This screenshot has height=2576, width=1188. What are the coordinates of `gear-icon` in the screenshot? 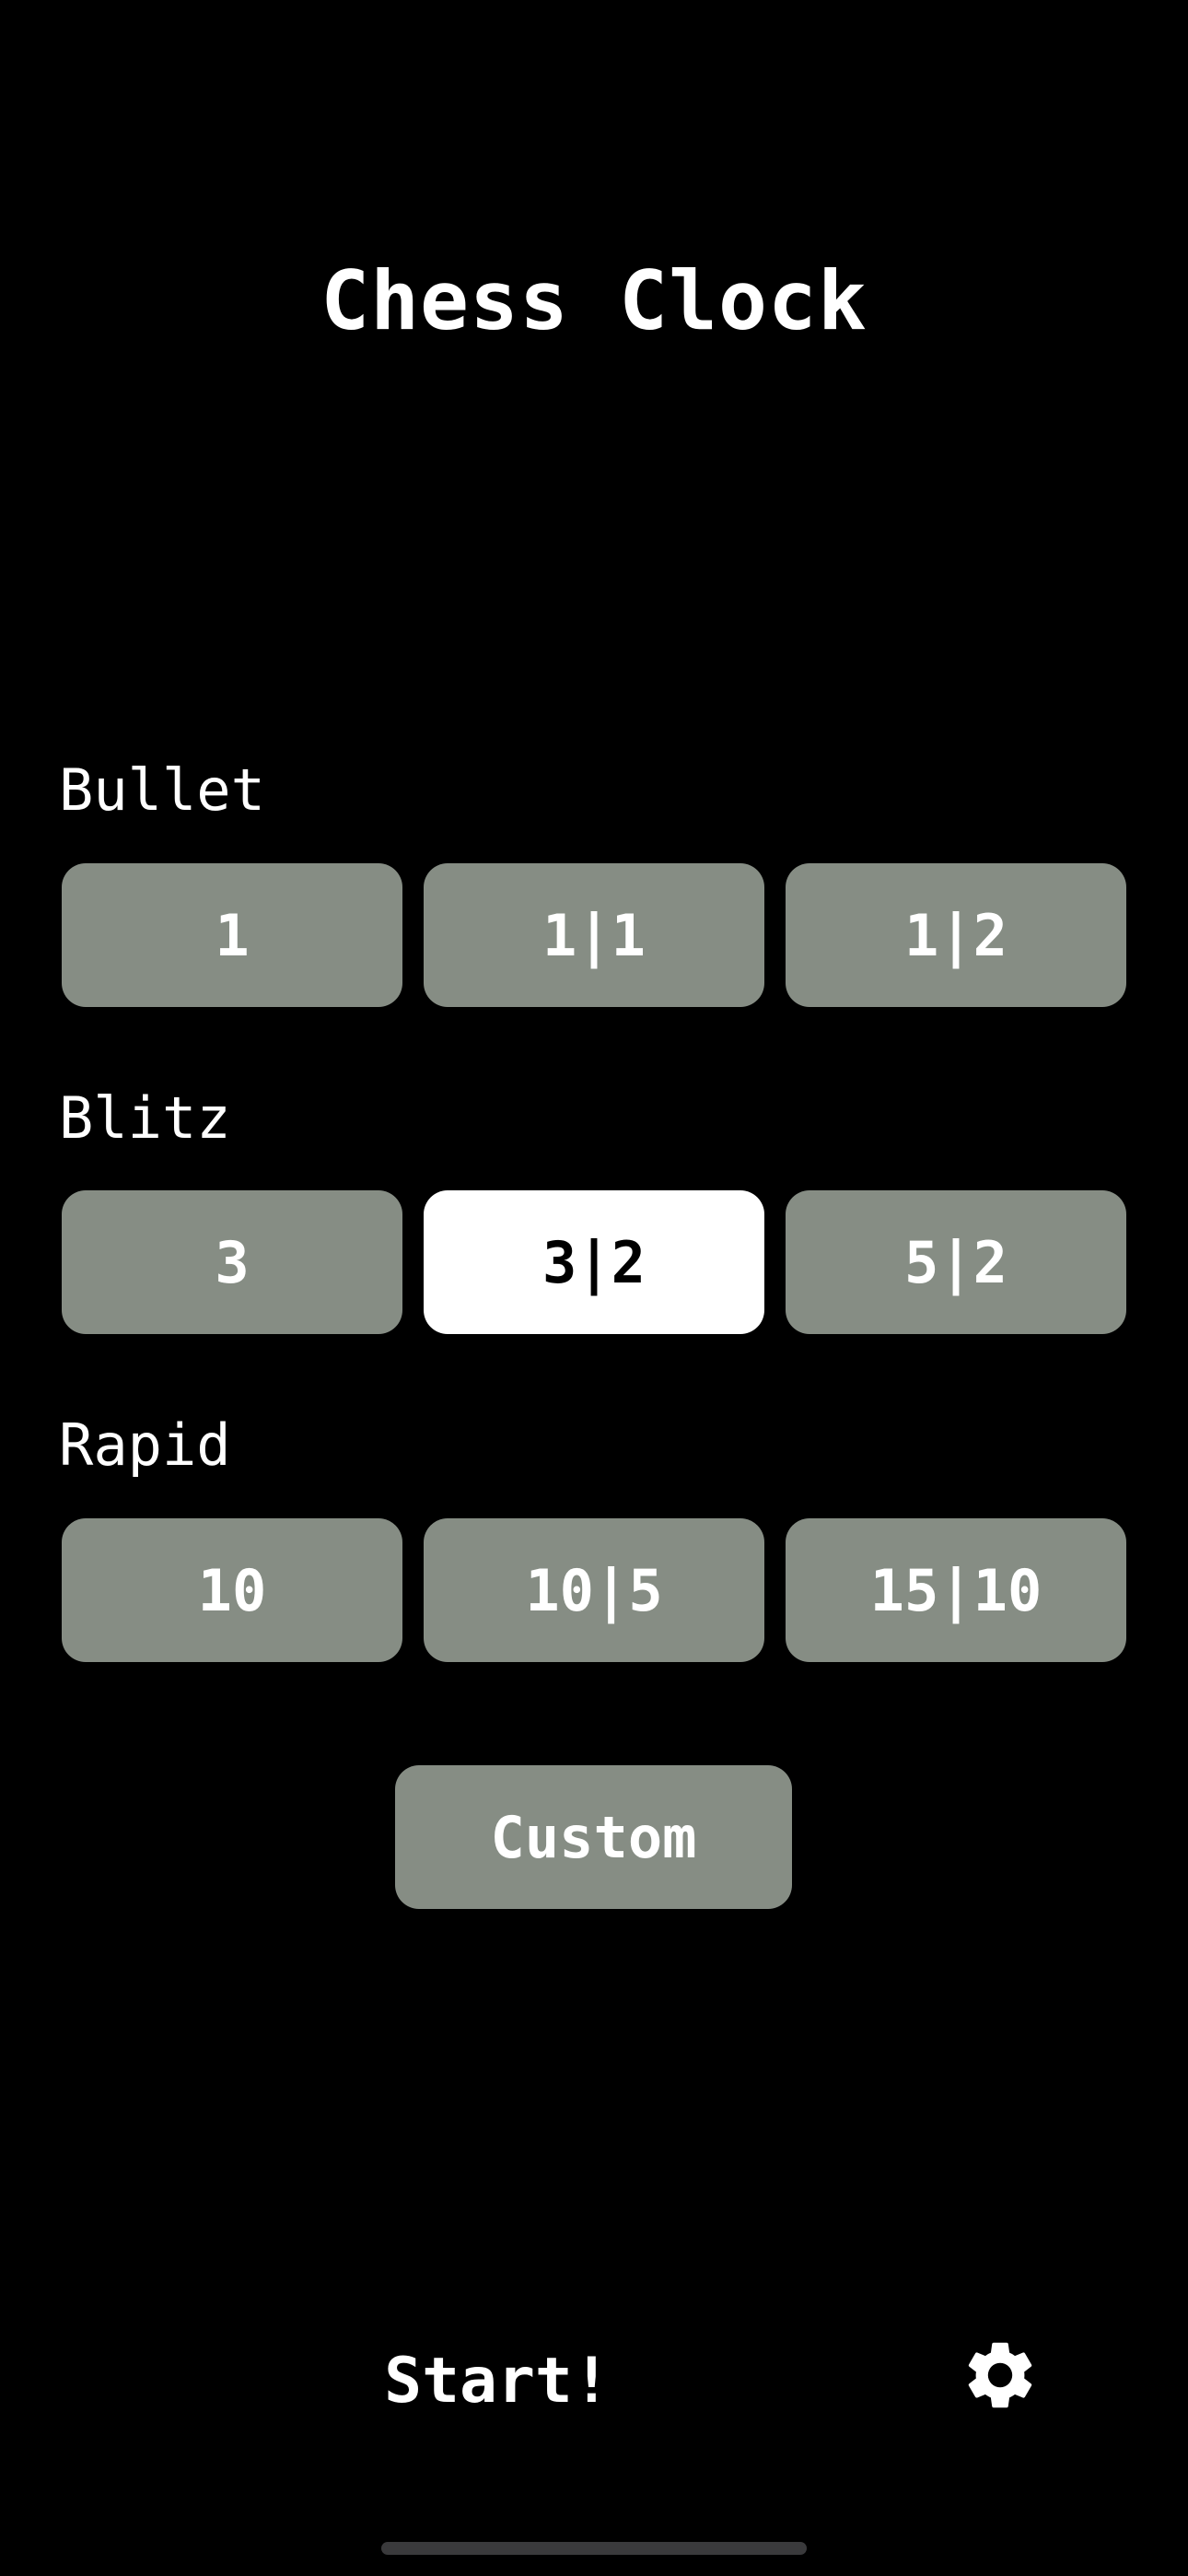 It's located at (1000, 2375).